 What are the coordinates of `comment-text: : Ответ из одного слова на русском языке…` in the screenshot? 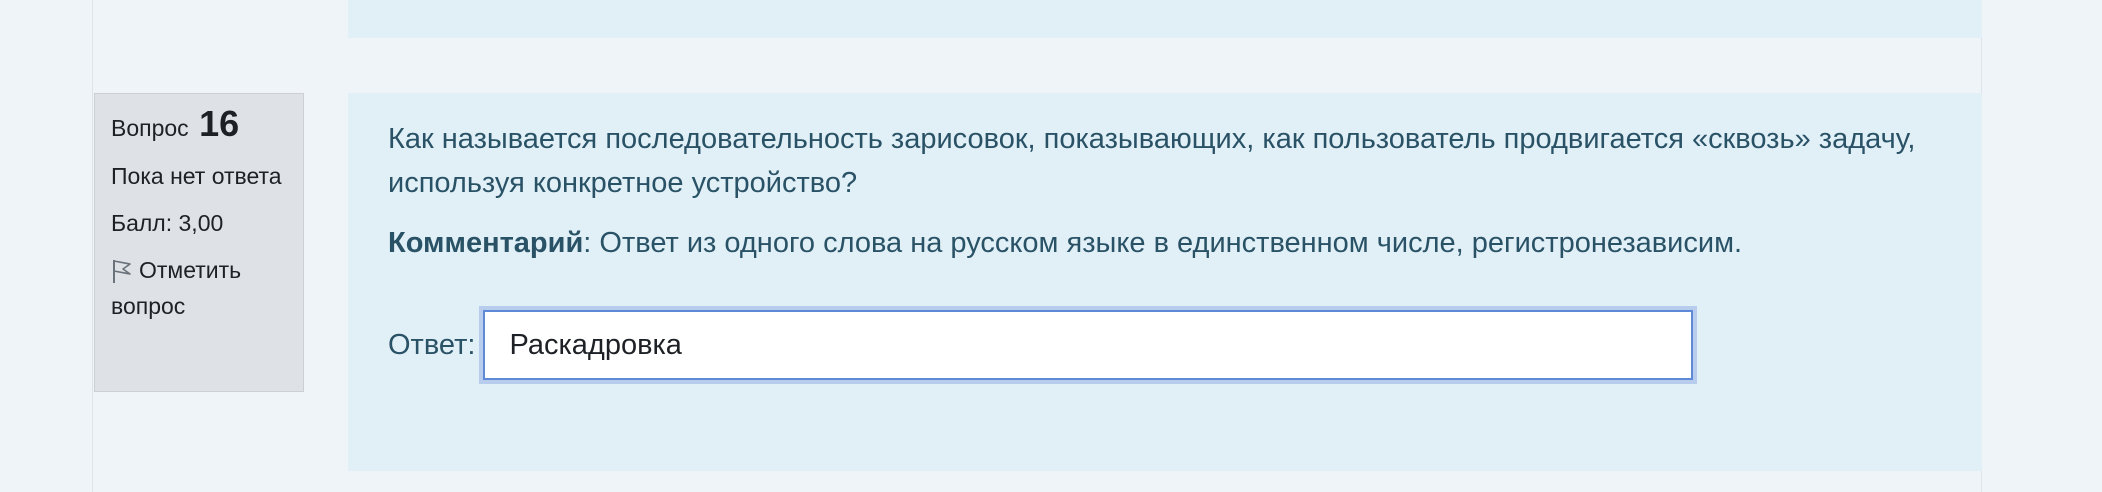 It's located at (1163, 243).